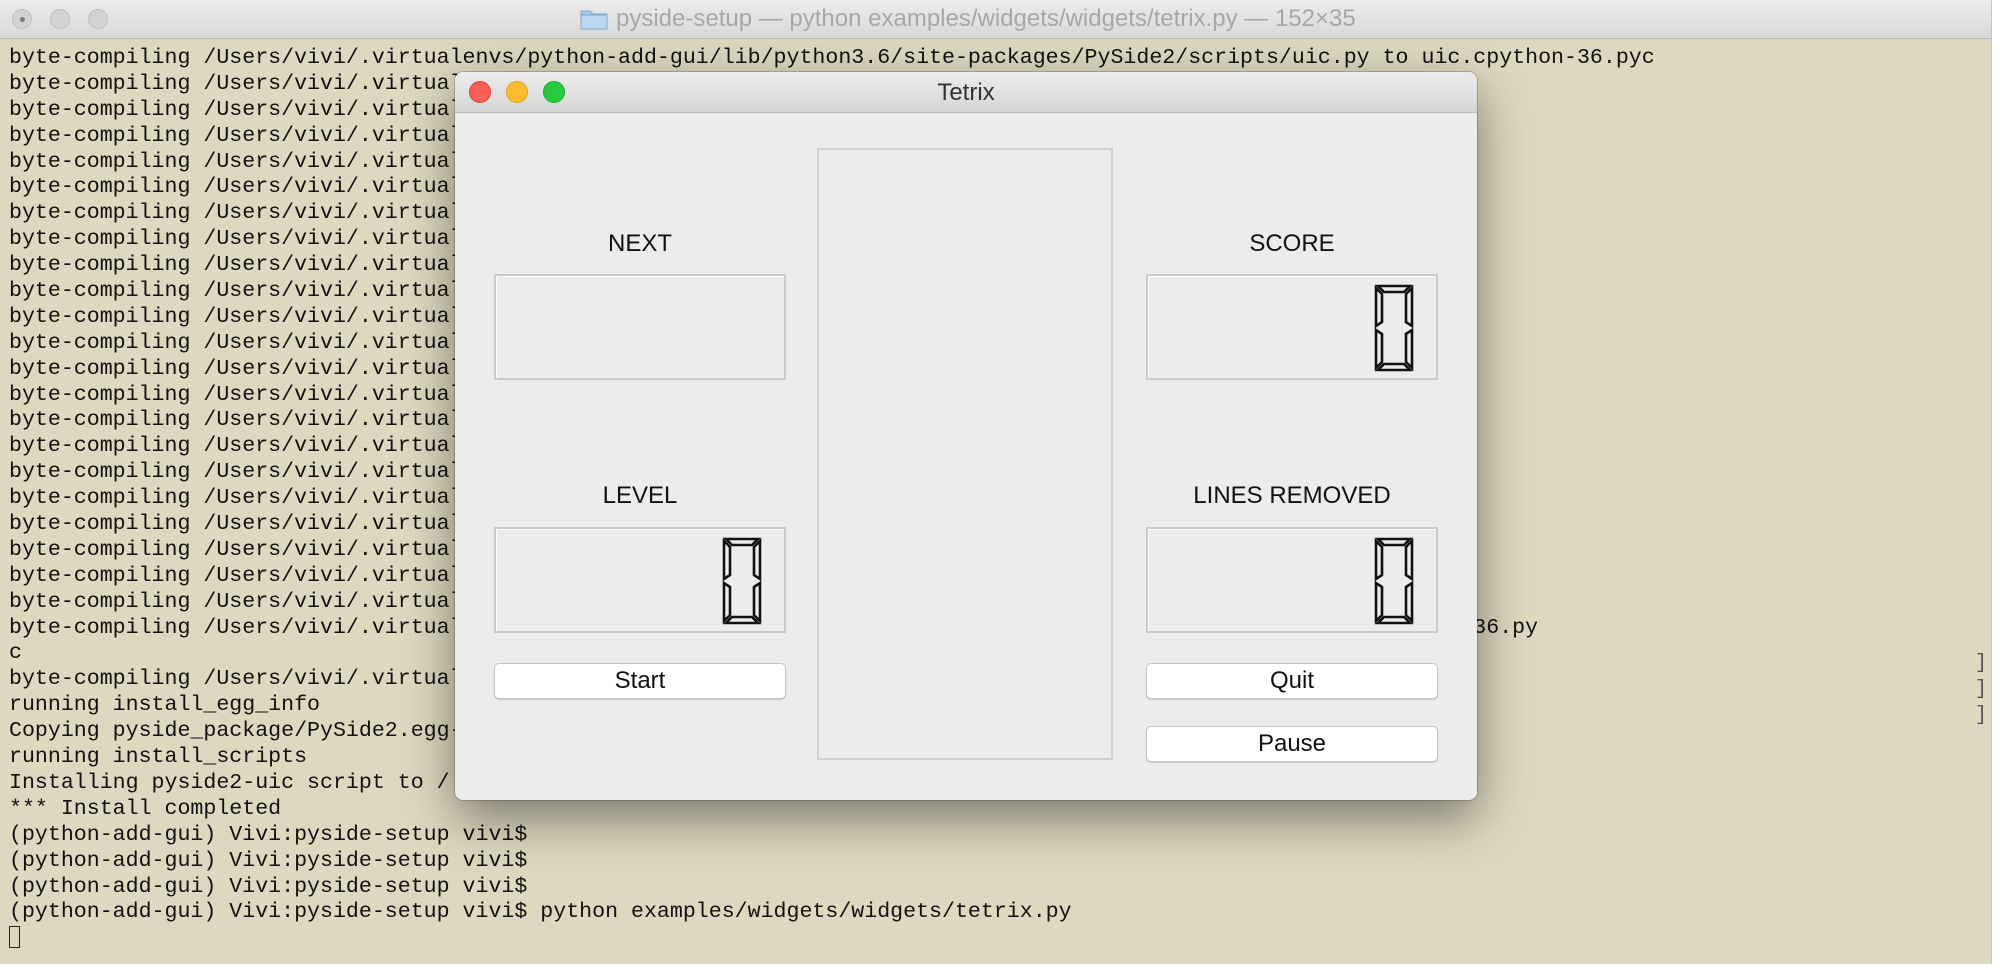 This screenshot has width=2000, height=968. I want to click on score-label: SCORE, so click(1292, 243).